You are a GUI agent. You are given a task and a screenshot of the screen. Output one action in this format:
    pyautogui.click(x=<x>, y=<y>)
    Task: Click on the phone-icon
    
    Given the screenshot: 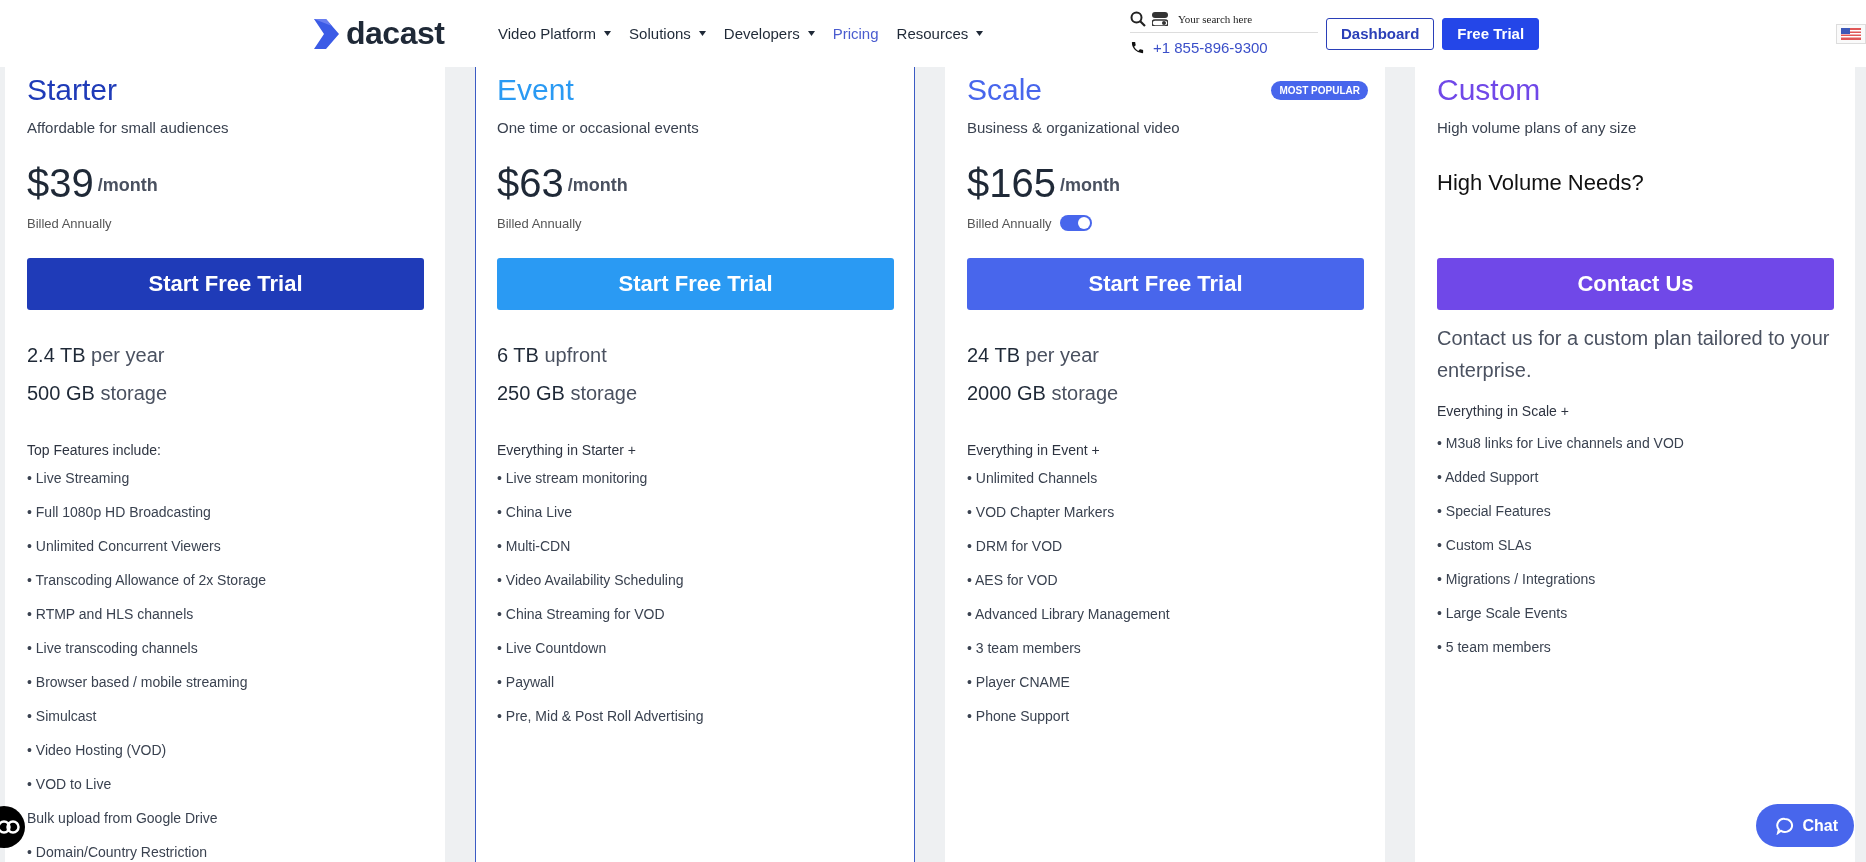 What is the action you would take?
    pyautogui.click(x=1137, y=47)
    